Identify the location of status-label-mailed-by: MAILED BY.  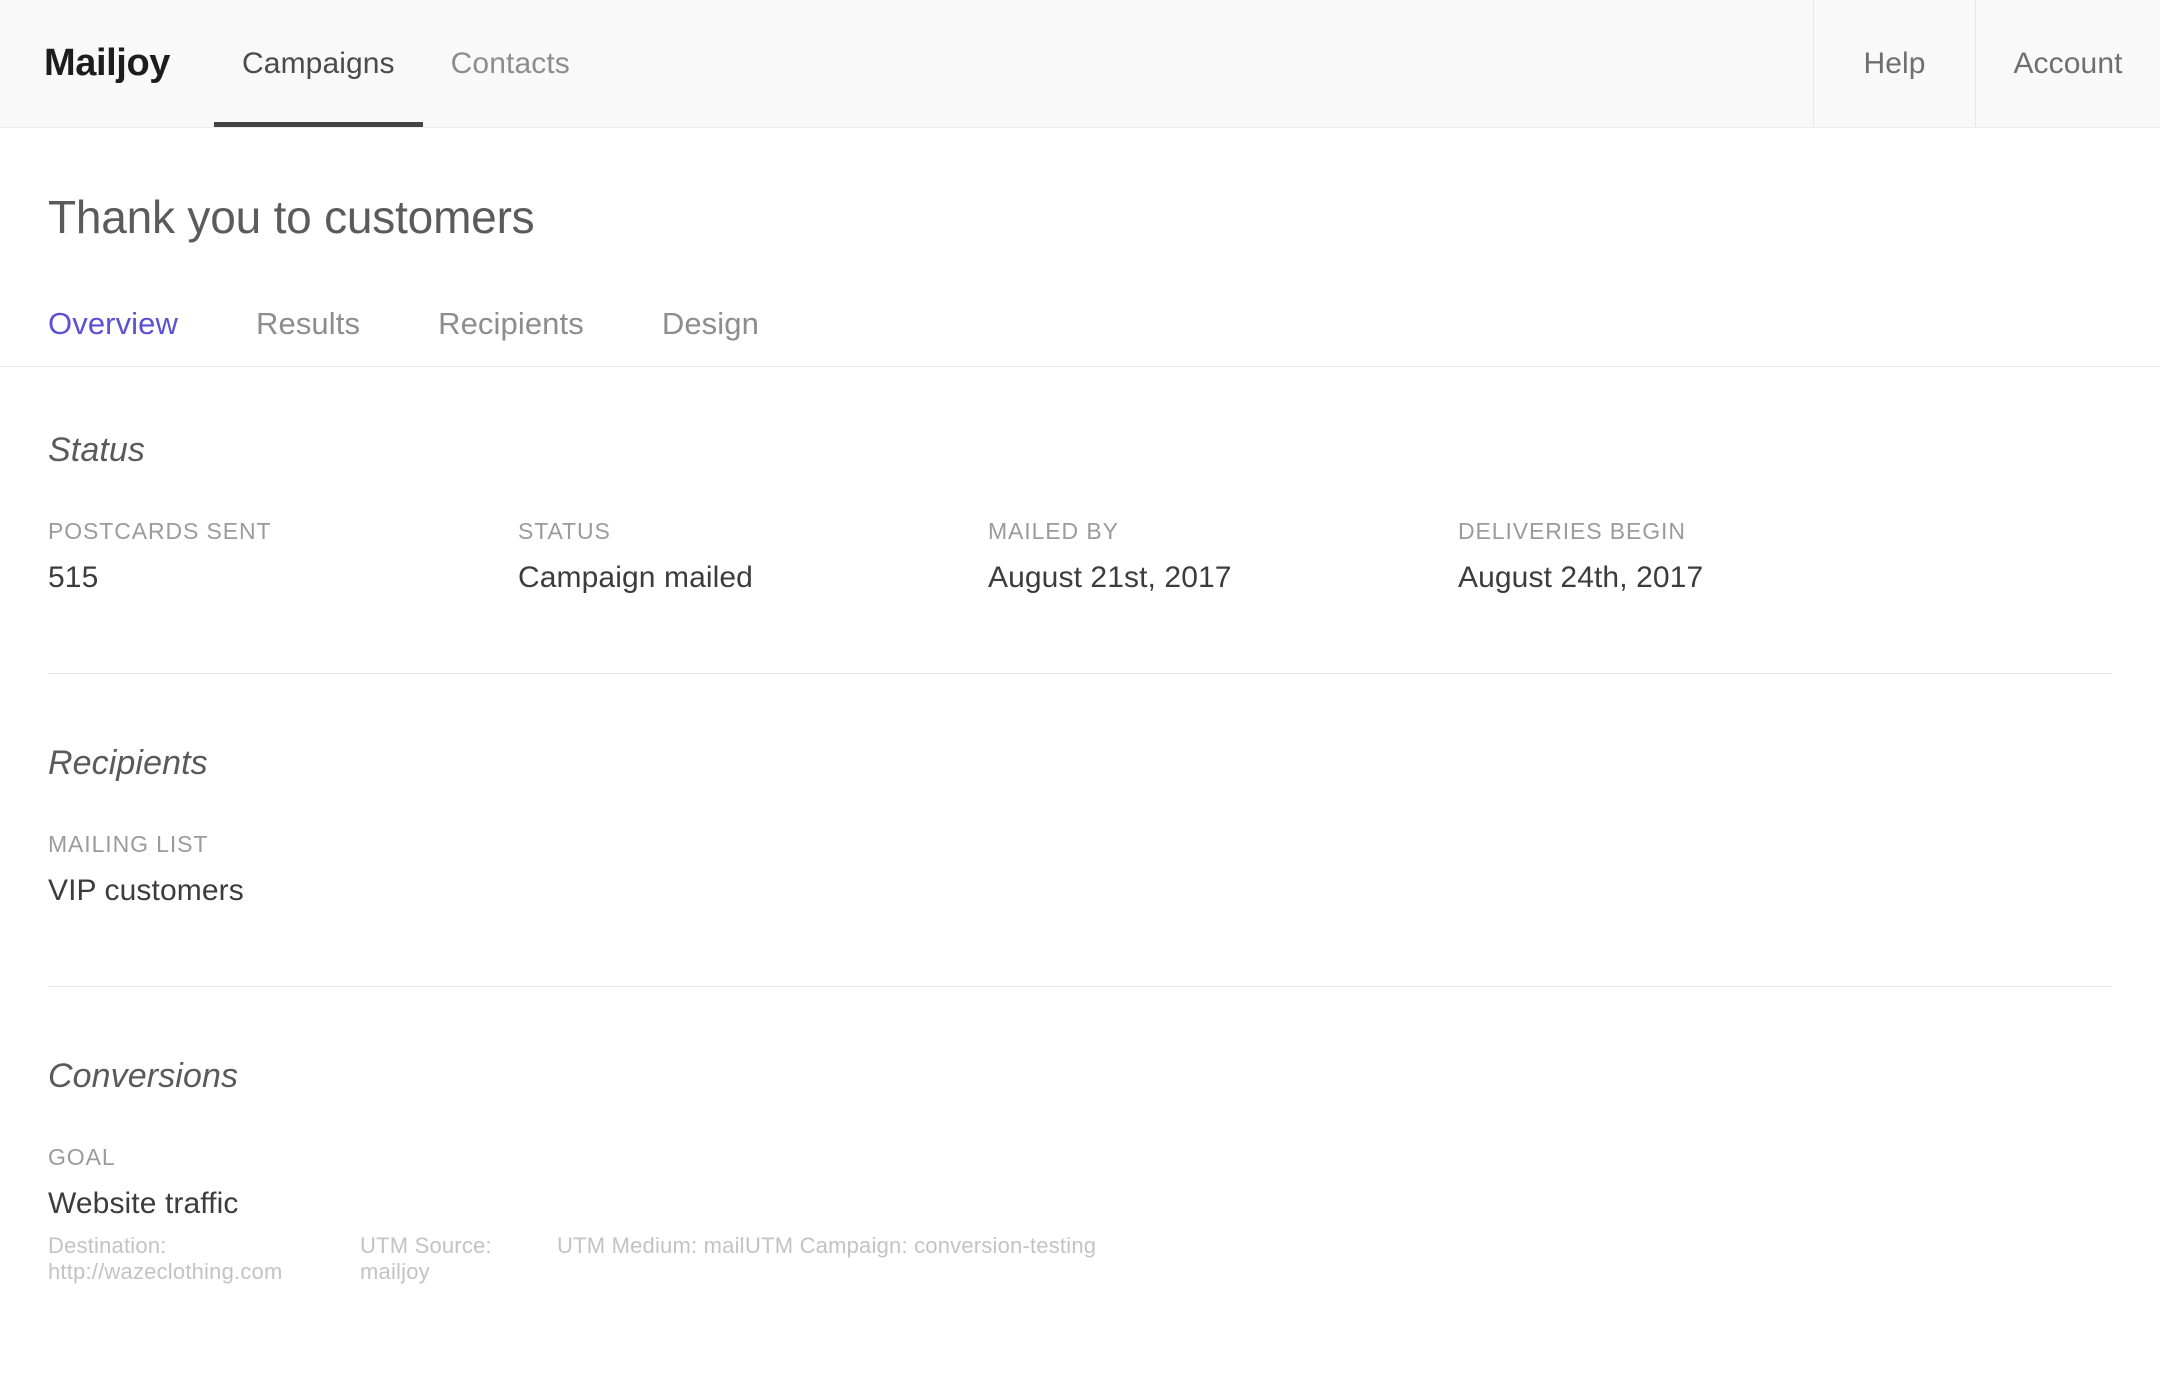
(1053, 531).